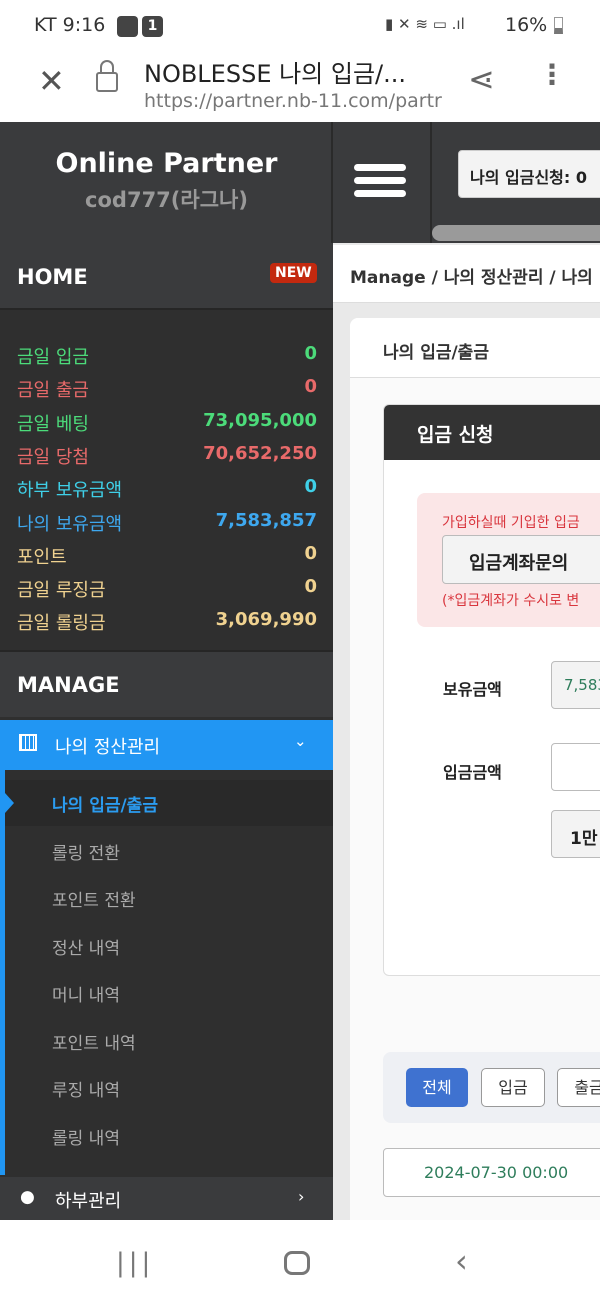 This screenshot has height=1300, width=600. Describe the element at coordinates (53, 357) in the screenshot. I see `stat-label: 금일 입금` at that location.